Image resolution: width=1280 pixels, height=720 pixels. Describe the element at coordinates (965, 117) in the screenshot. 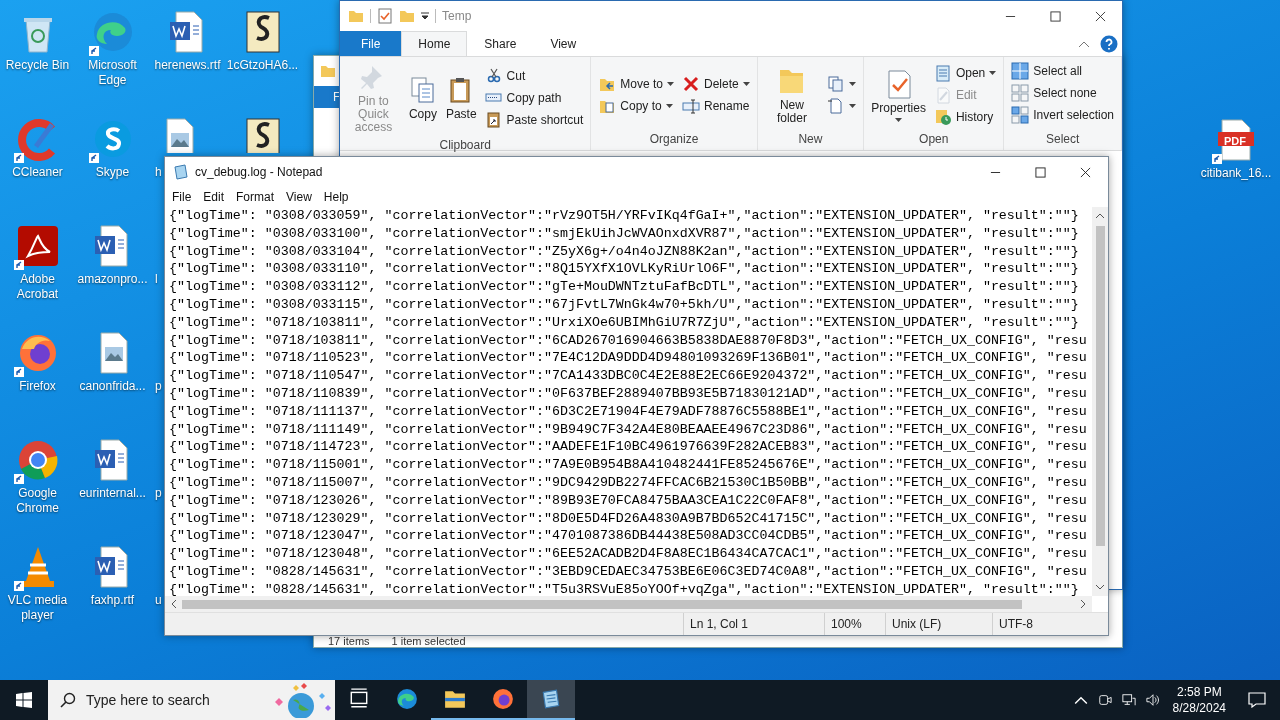

I see `ribbon-button: History` at that location.